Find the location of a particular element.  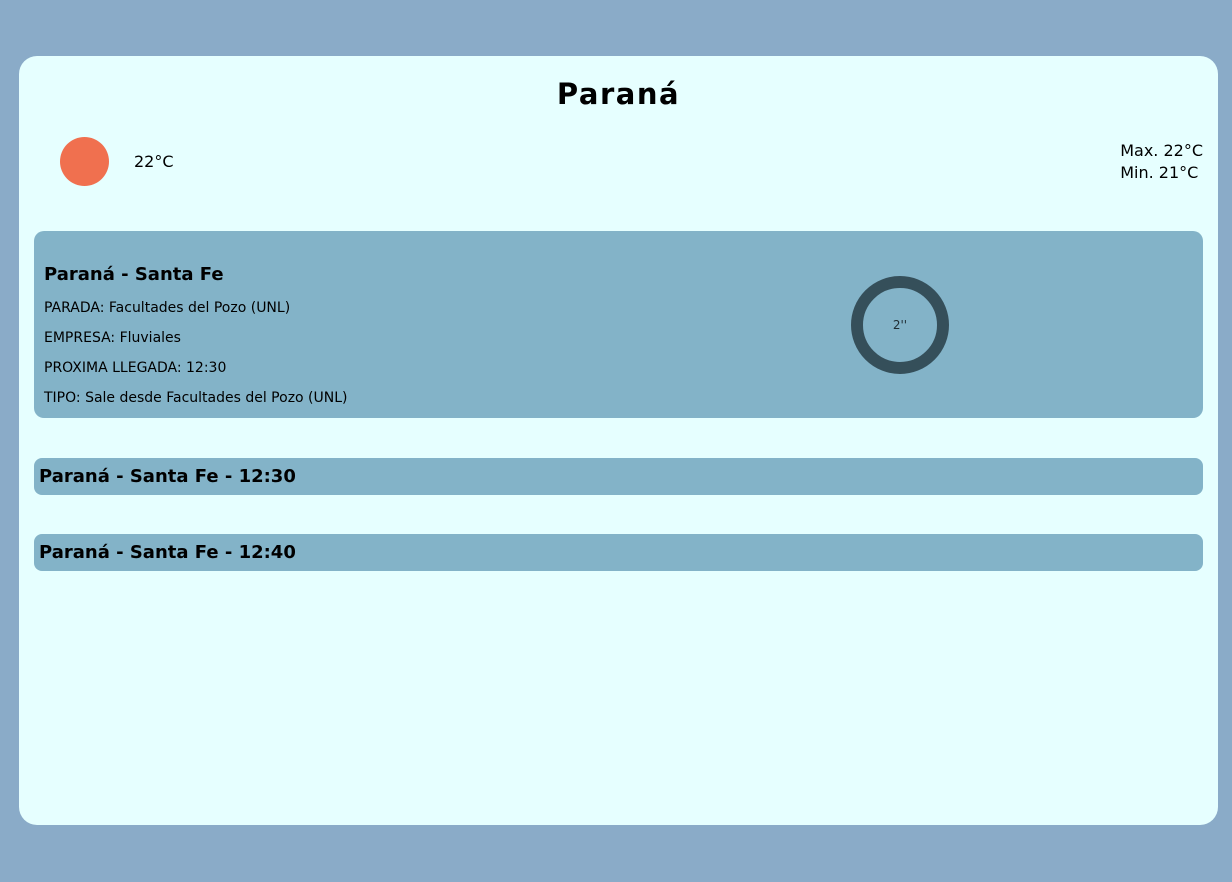

stop-info: PARADA: Facultades del Pozo (UNL) is located at coordinates (167, 308).